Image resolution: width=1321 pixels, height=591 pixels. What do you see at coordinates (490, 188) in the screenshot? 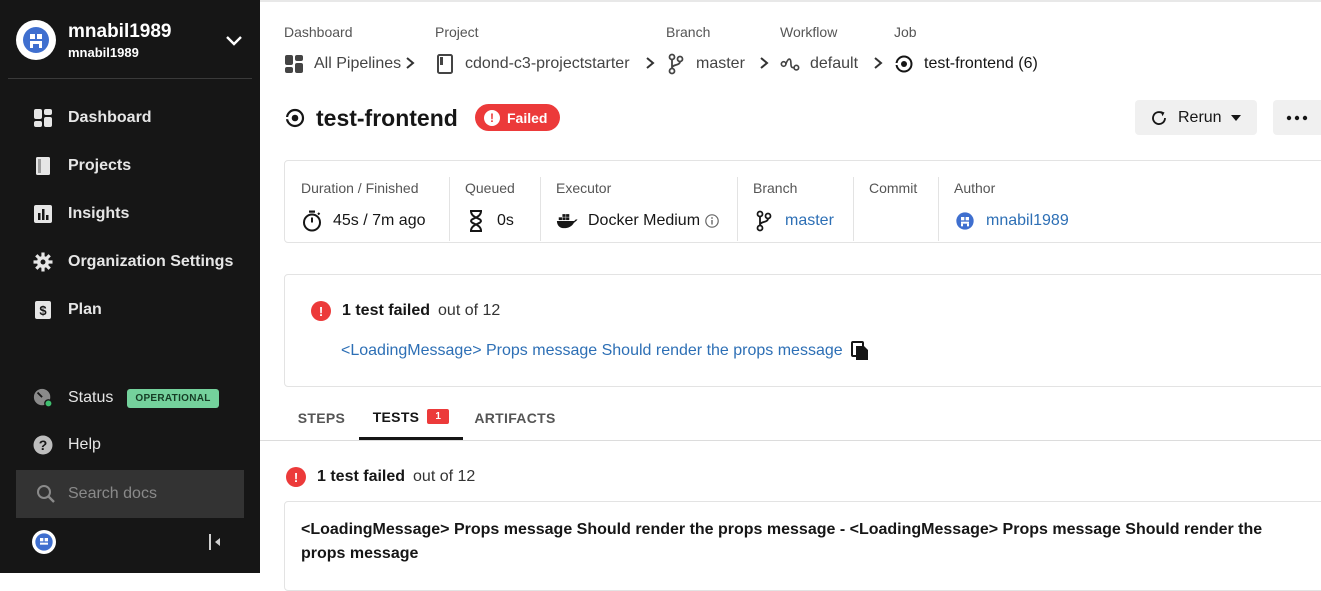
I see `meta-label: Queued` at bounding box center [490, 188].